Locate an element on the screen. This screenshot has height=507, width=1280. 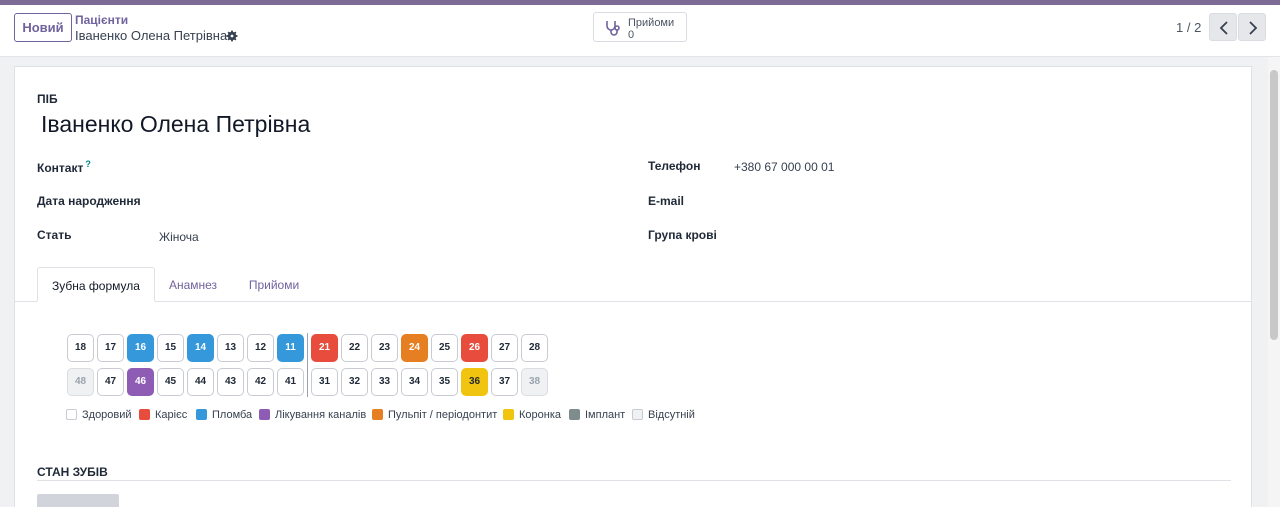
tooth-16: 16 is located at coordinates (140, 348).